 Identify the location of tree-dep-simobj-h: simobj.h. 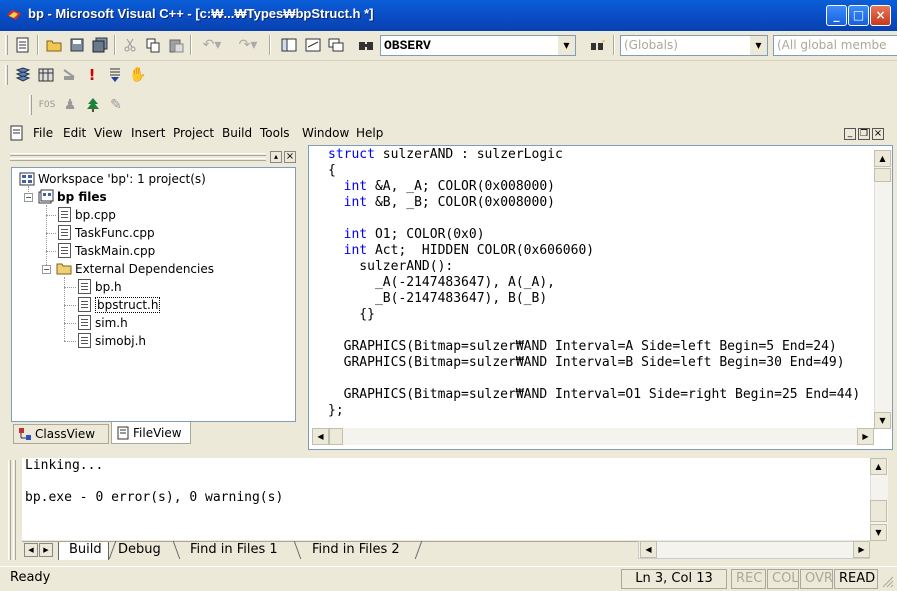
(112, 341).